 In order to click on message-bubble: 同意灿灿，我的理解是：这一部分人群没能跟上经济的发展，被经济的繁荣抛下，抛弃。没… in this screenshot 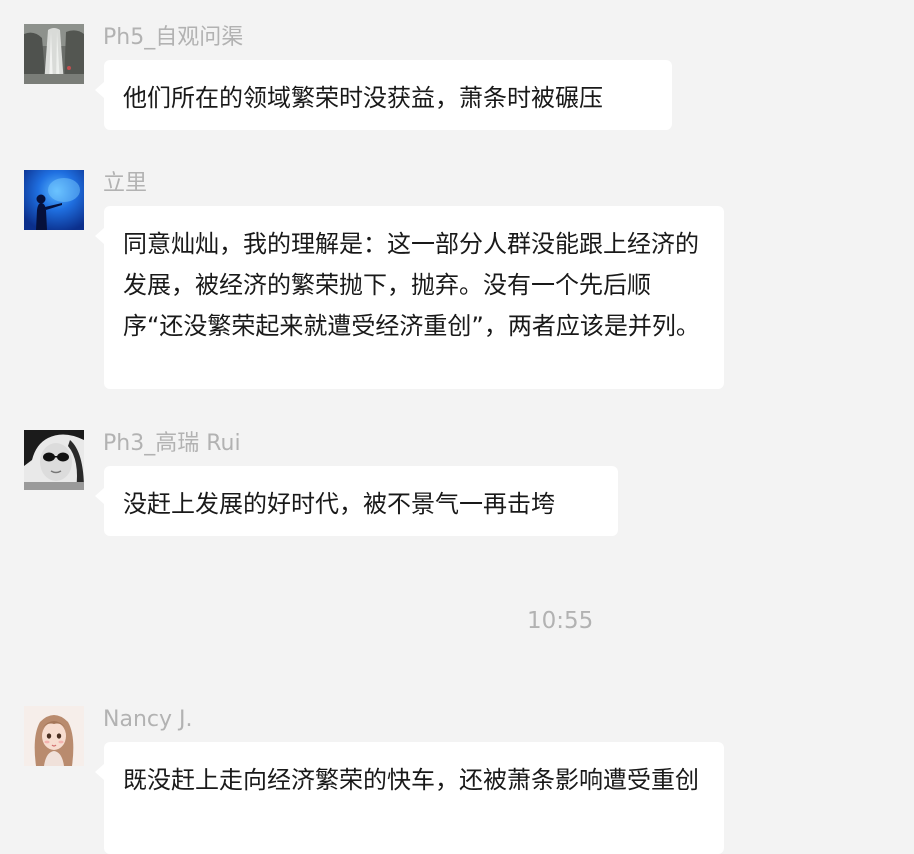, I will do `click(409, 297)`.